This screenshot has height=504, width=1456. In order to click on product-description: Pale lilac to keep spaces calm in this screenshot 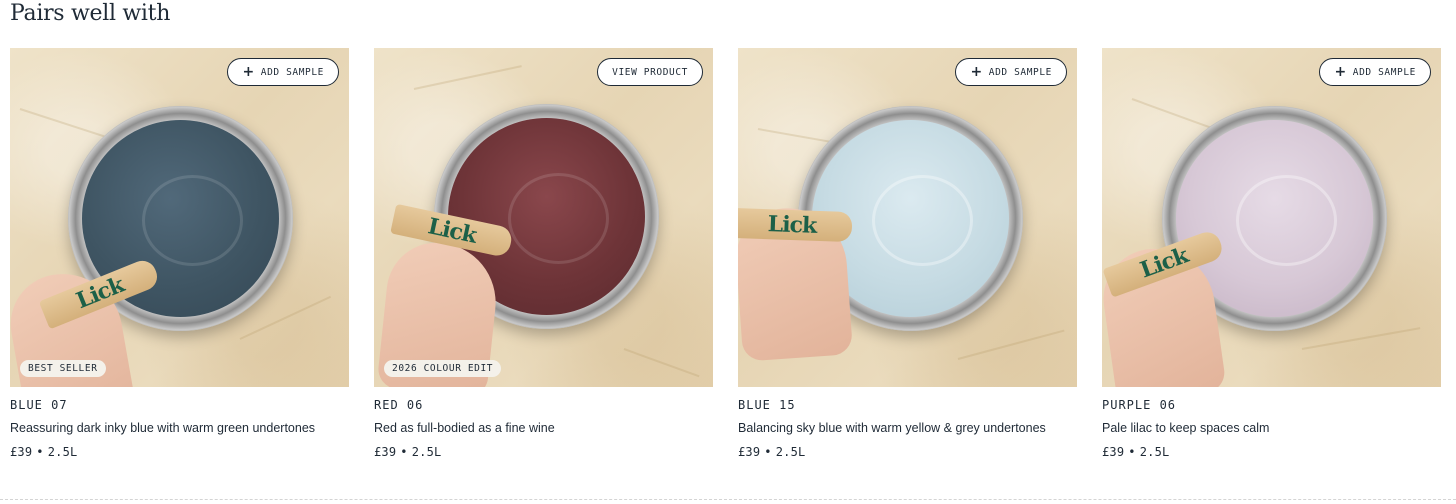, I will do `click(1186, 428)`.